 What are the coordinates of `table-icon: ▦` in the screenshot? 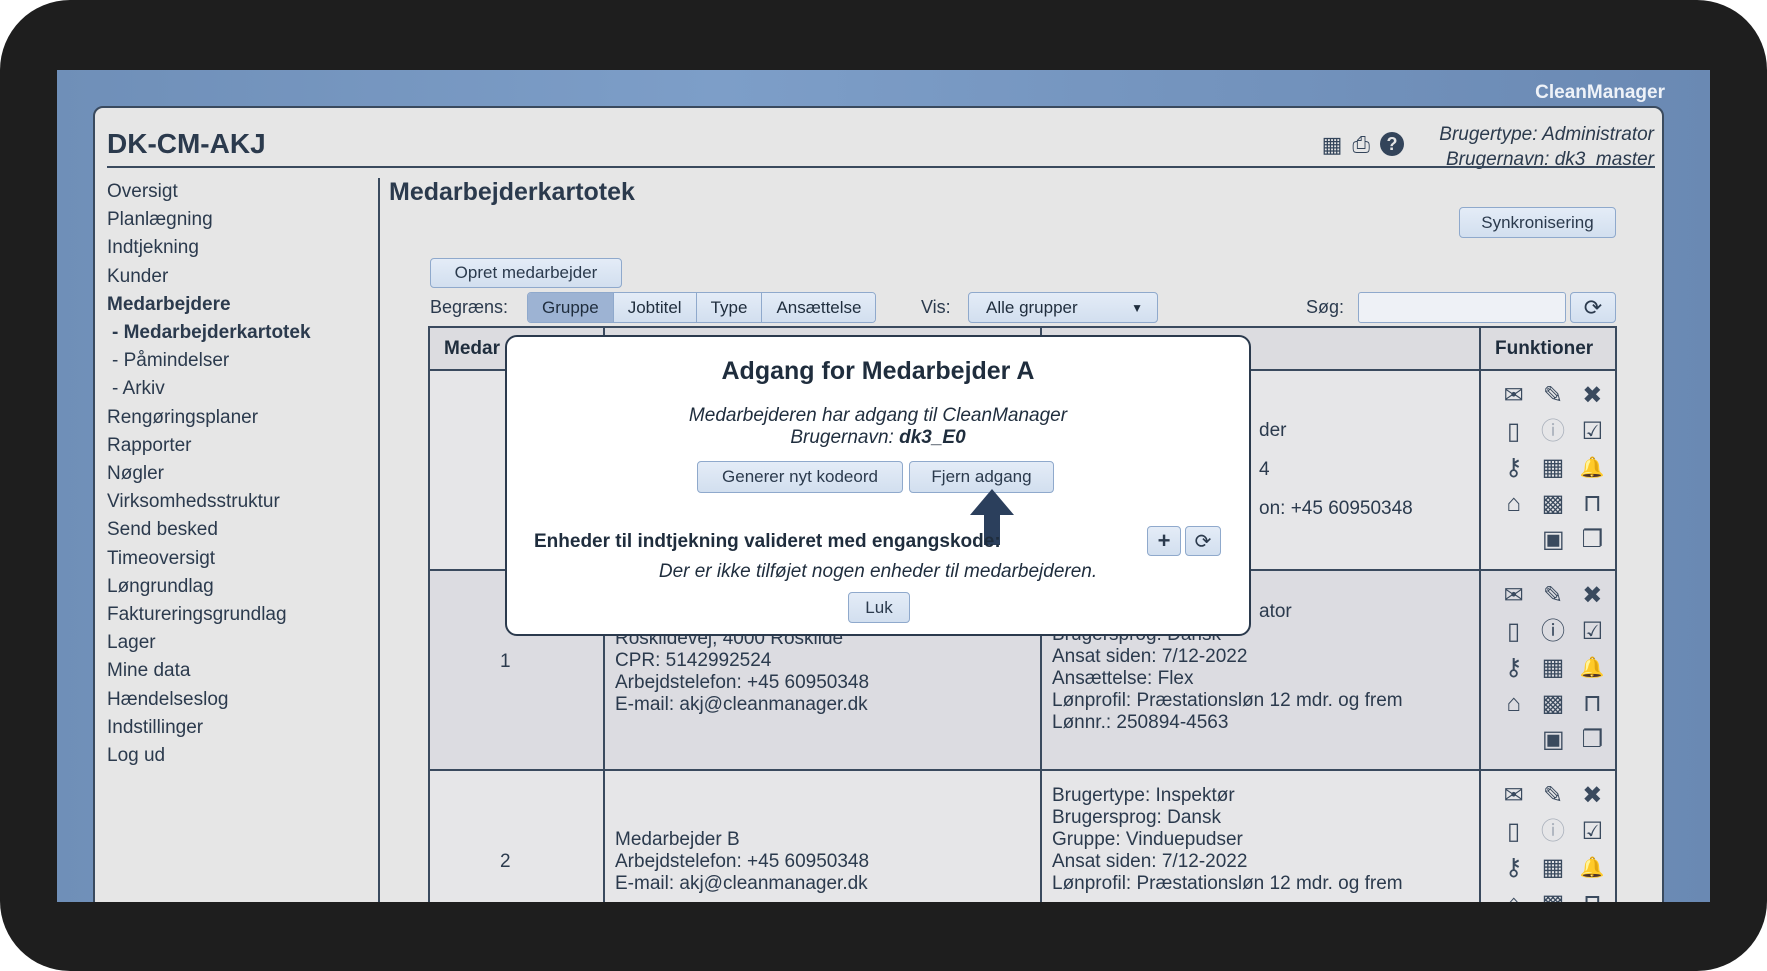 It's located at (1332, 145).